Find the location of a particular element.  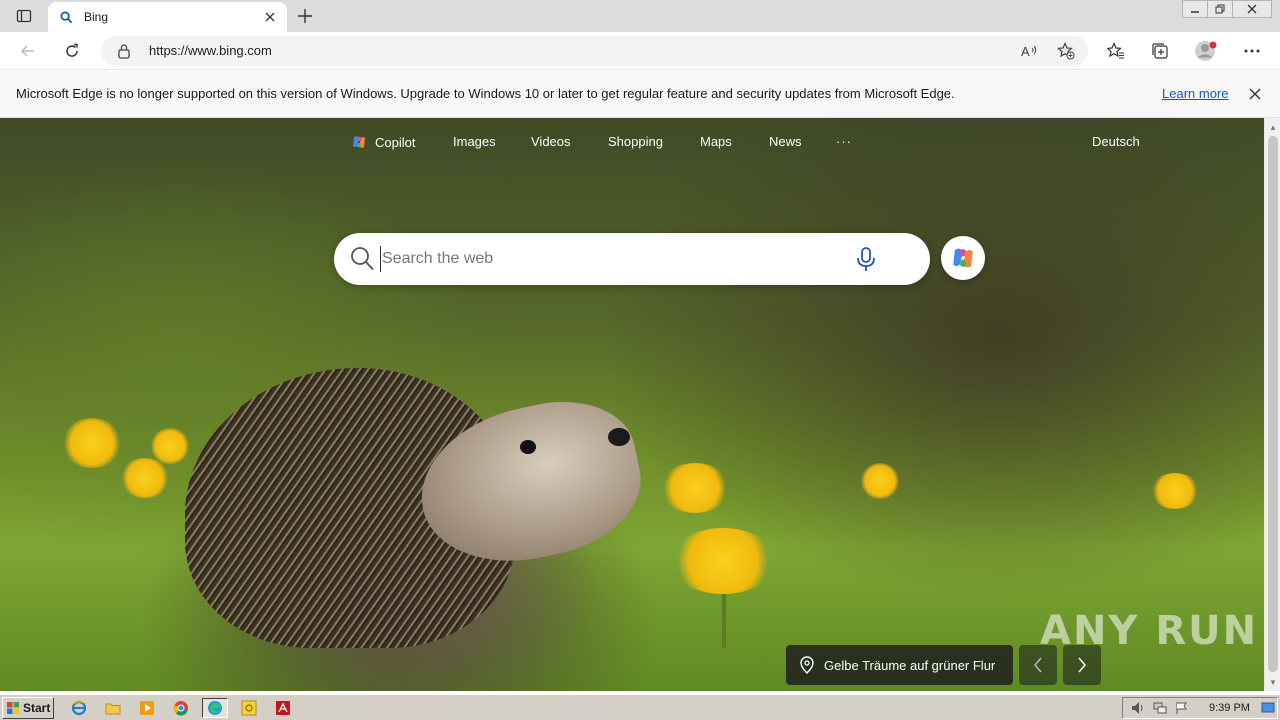

volume-icon is located at coordinates (1138, 708).